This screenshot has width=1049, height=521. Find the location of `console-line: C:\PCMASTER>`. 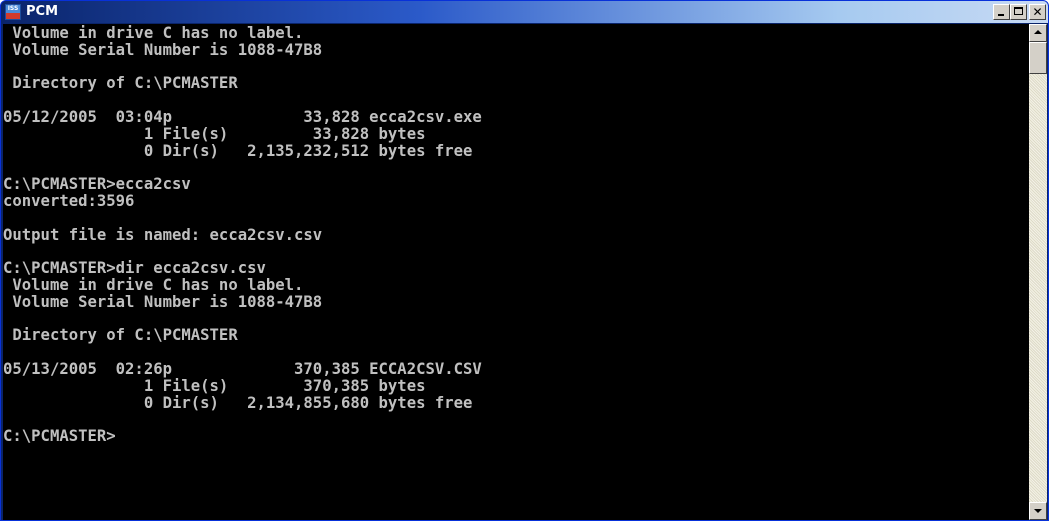

console-line: C:\PCMASTER> is located at coordinates (59, 436).